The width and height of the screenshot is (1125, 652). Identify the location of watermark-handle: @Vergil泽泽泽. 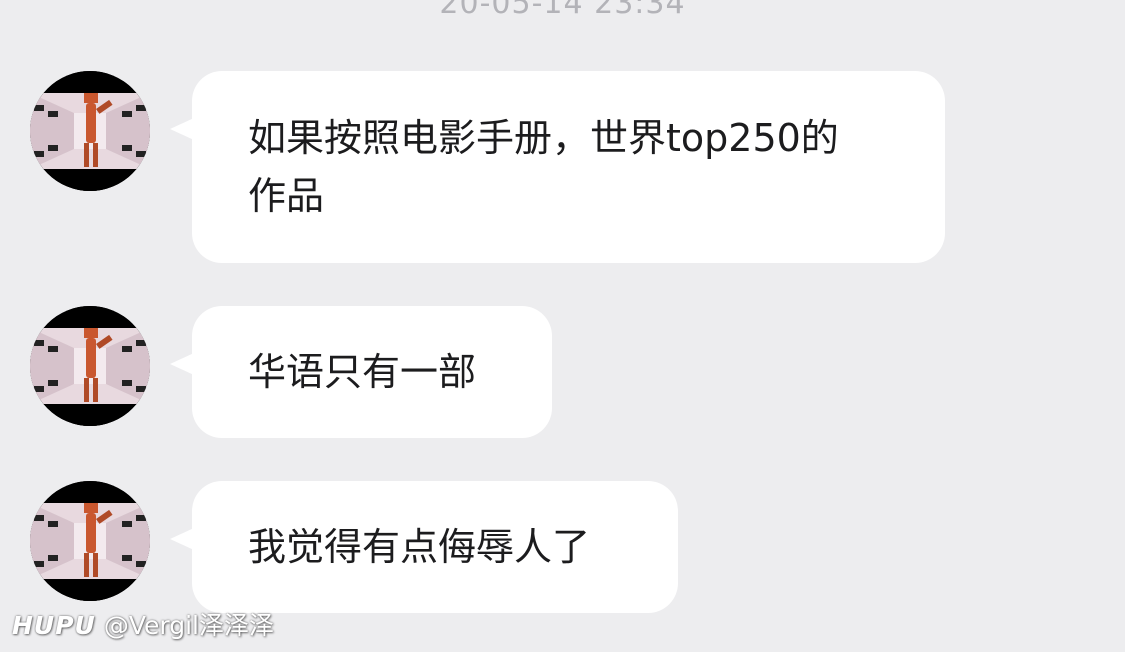
(189, 625).